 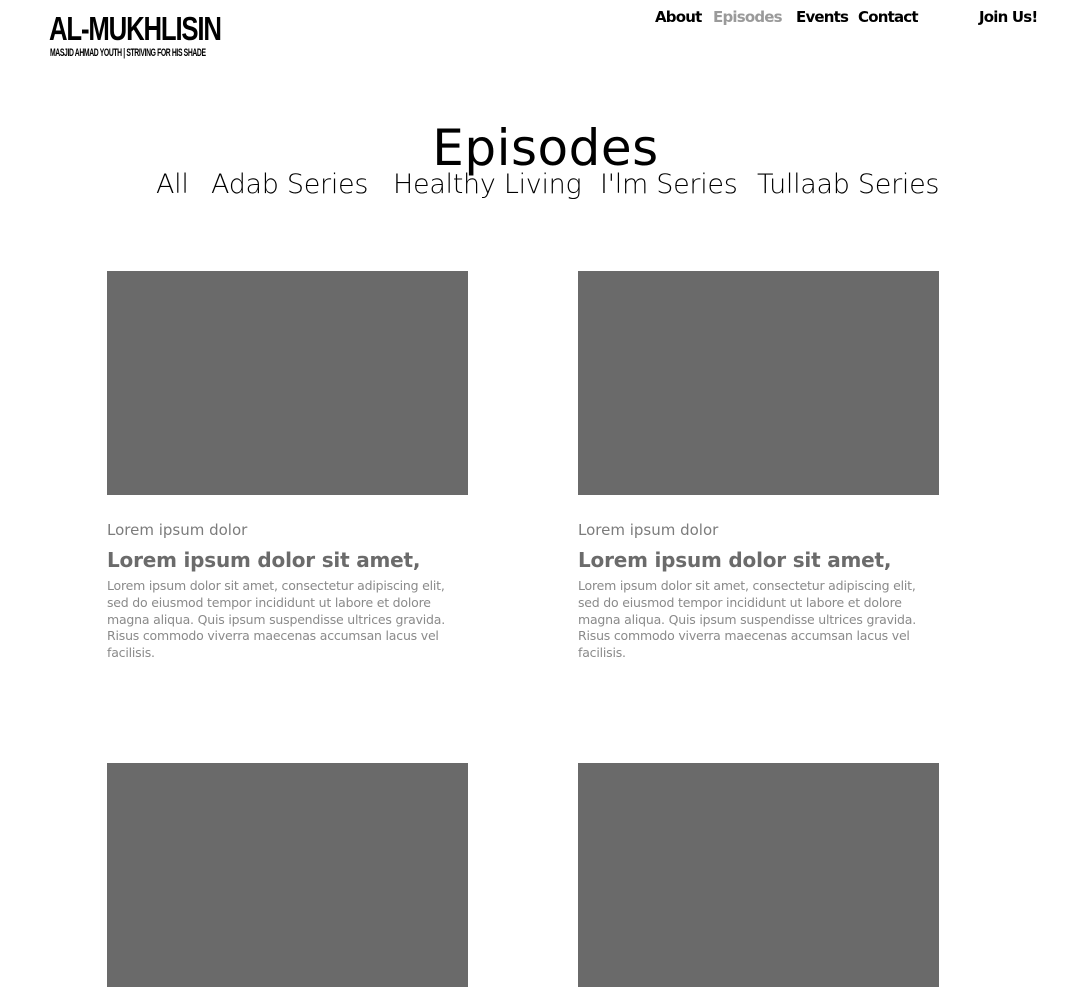 I want to click on filter-tab-ilm-series: I'lm Series, so click(x=669, y=185).